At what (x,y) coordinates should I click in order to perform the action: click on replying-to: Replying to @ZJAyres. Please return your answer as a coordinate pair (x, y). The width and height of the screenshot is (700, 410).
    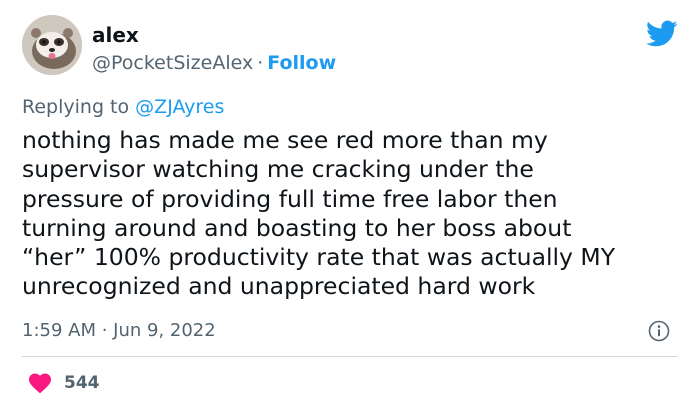
    Looking at the image, I should click on (123, 107).